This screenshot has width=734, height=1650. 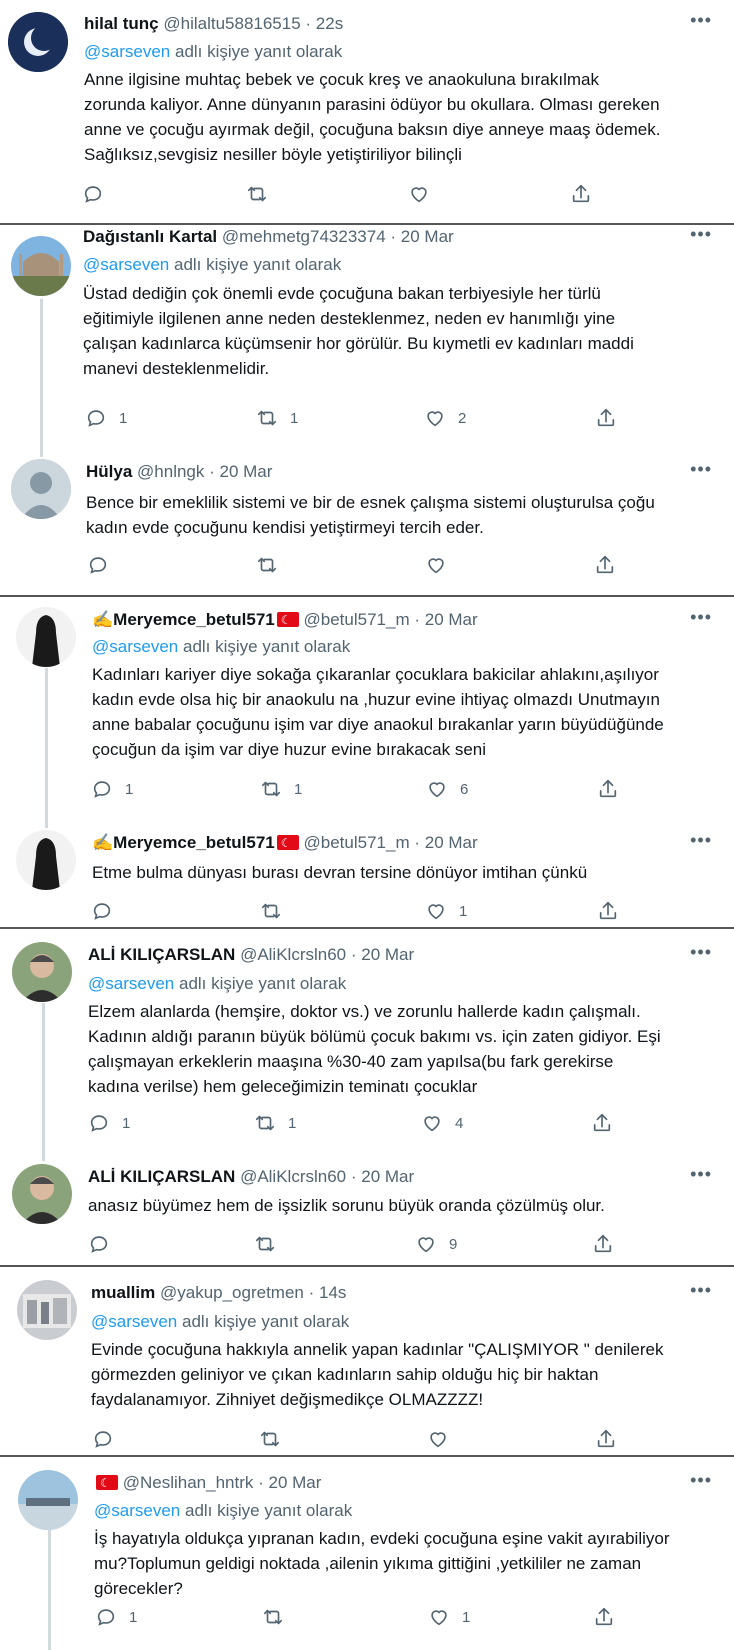 I want to click on reply-count: 1, so click(x=126, y=1123).